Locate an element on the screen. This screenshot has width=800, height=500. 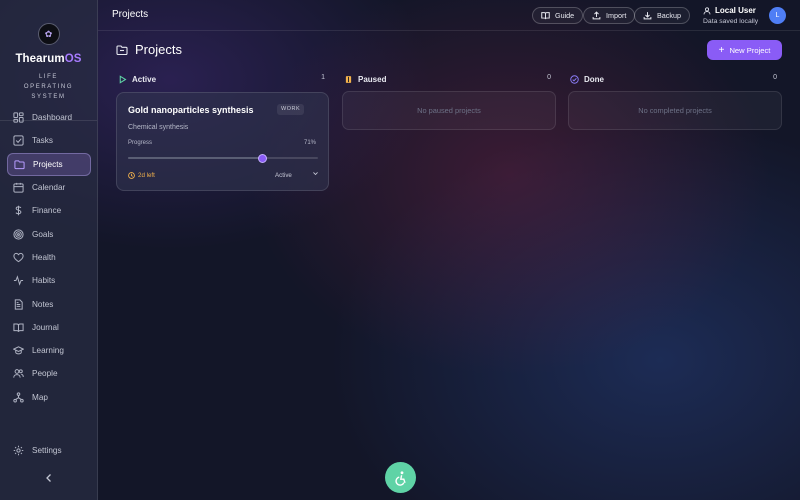
brand-name: ThearumOS is located at coordinates (48, 59).